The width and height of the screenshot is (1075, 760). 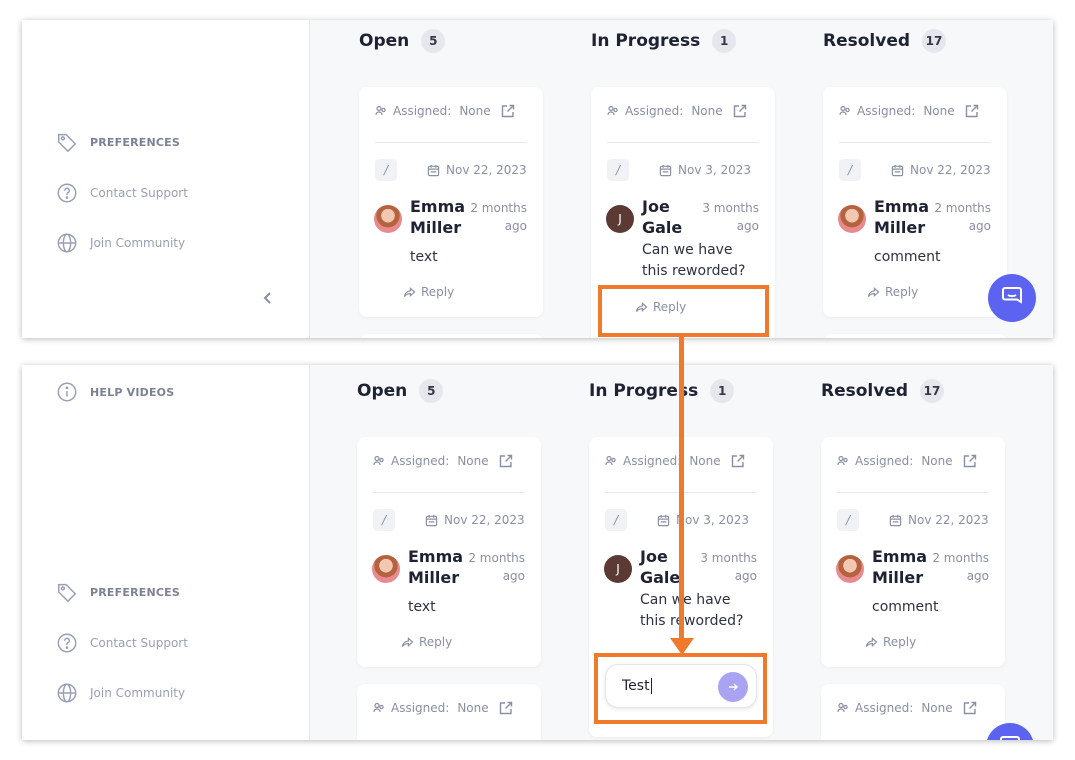 I want to click on chevron-left-icon, so click(x=268, y=299).